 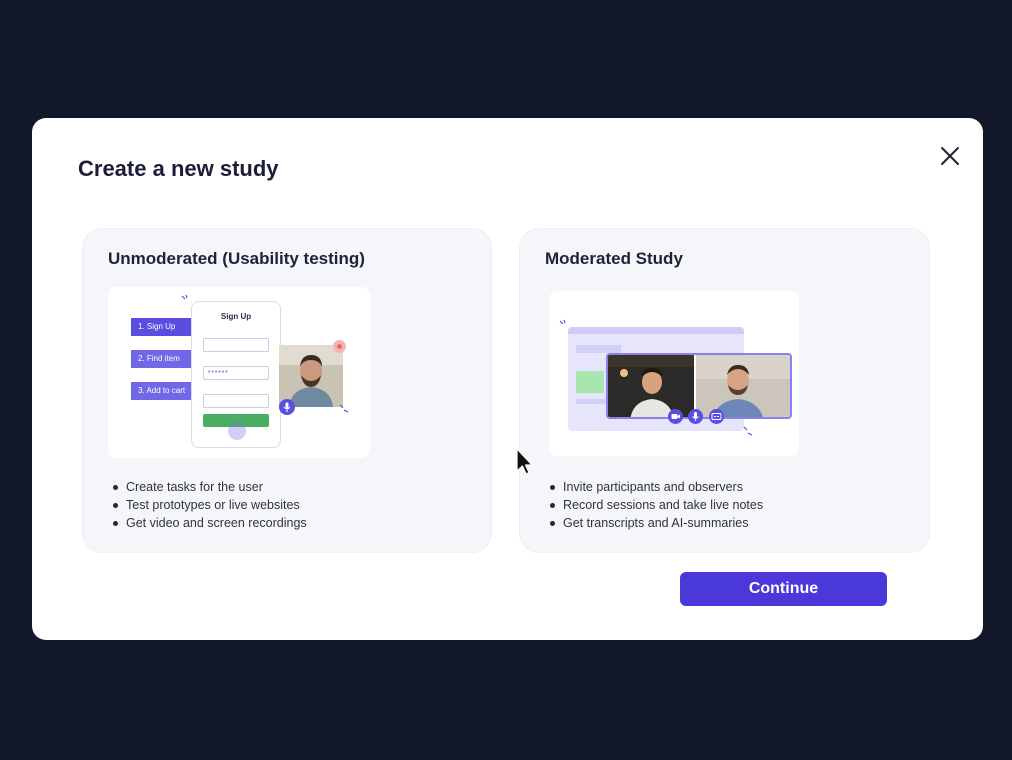 I want to click on mouse-pointer-icon, so click(x=524, y=461).